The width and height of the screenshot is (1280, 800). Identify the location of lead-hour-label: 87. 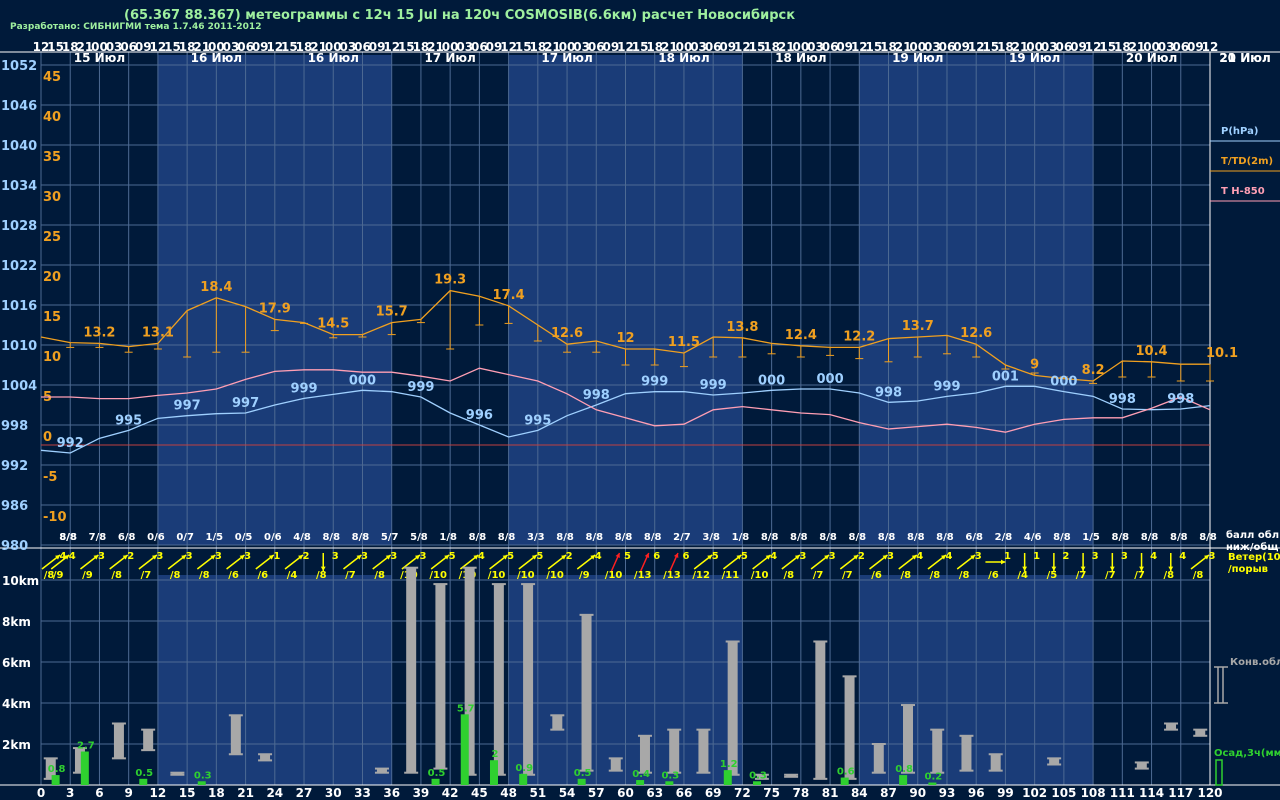
(888, 793).